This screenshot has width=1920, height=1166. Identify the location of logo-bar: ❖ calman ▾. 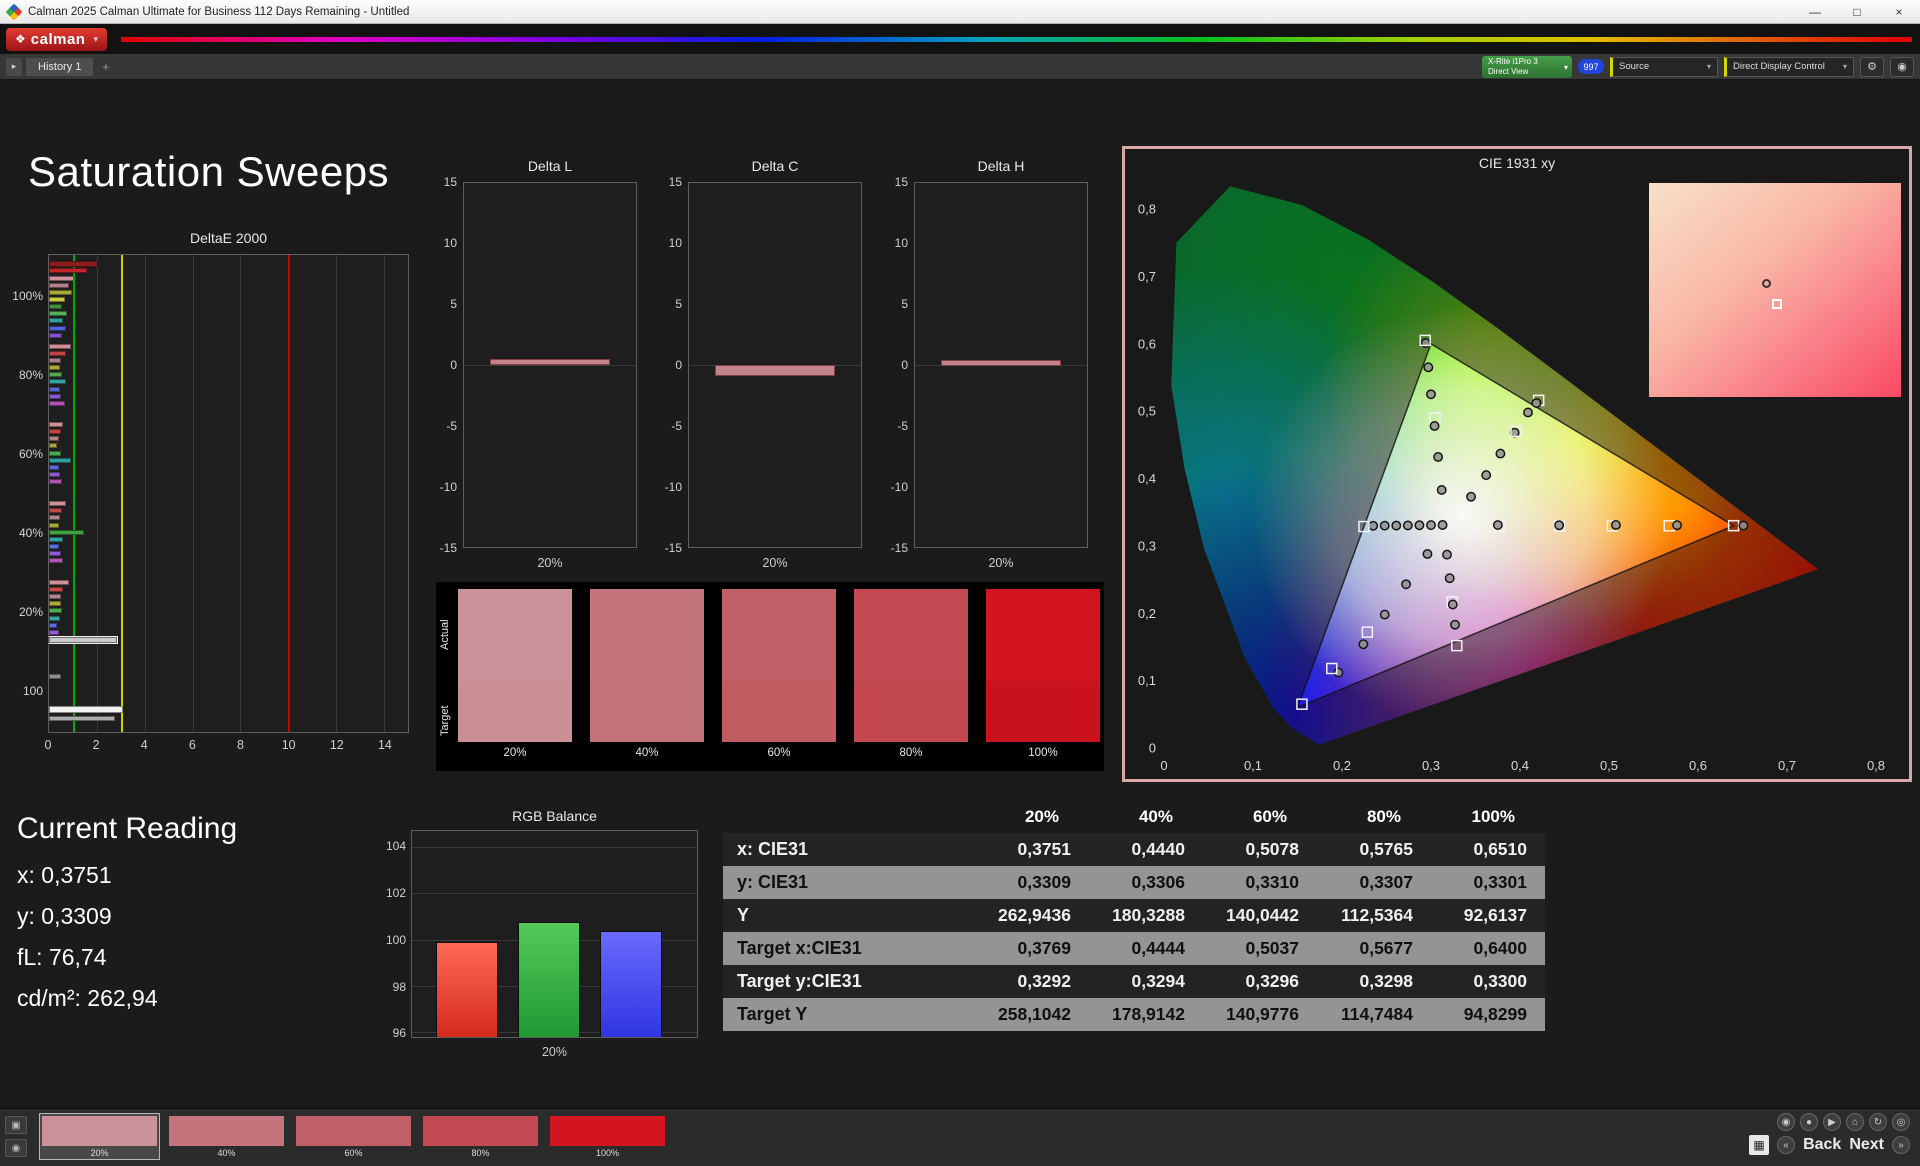
(960, 39).